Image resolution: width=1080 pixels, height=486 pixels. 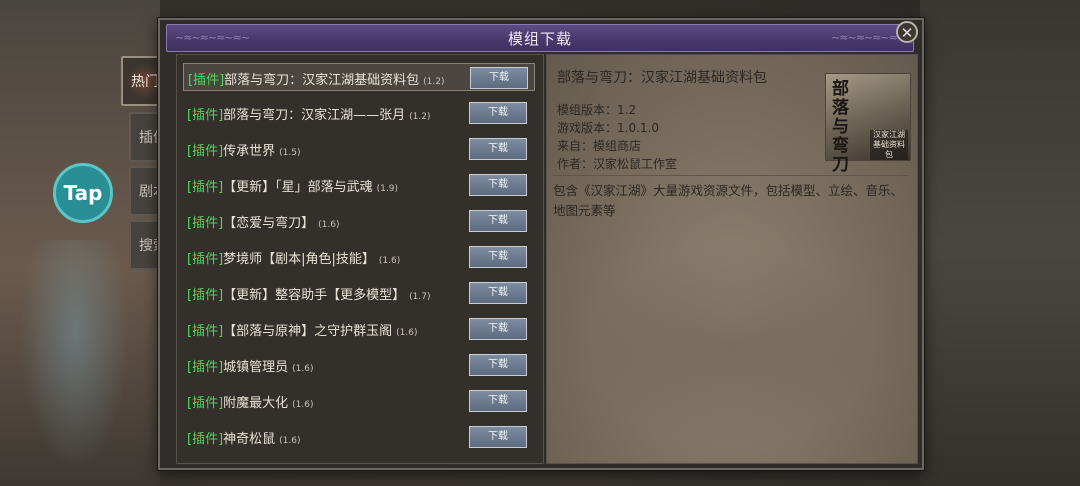 I want to click on mod-title: [插件]部落与弯刀：汉家江湖——张月 (1.2), so click(x=309, y=113).